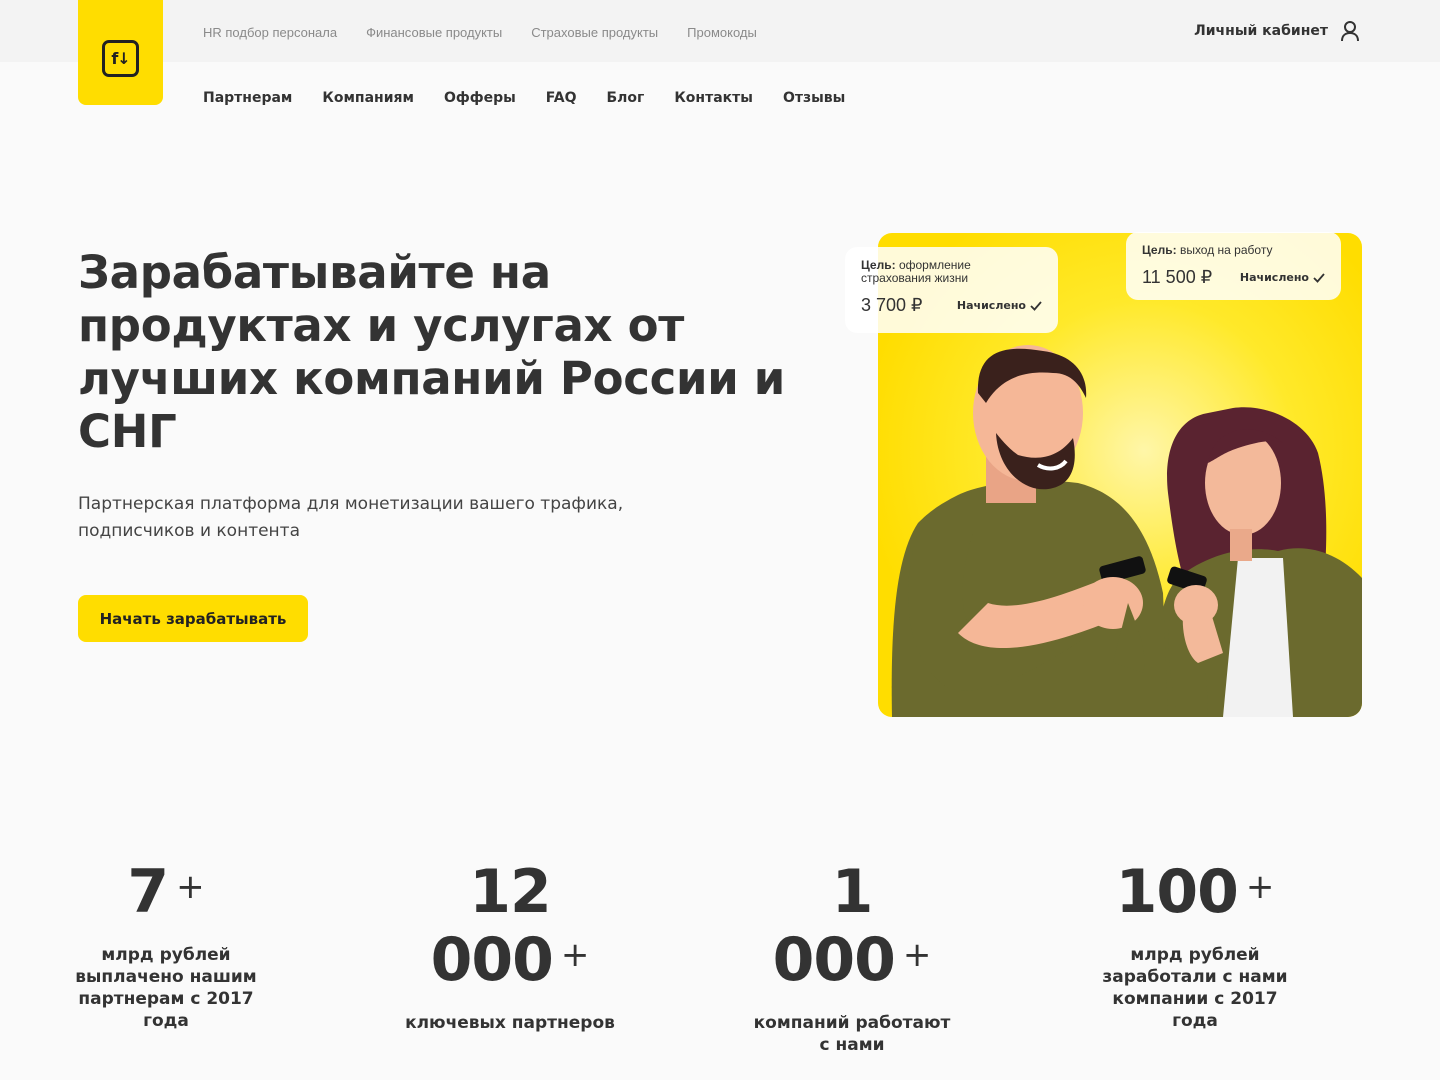  Describe the element at coordinates (148, 892) in the screenshot. I see `stat-number: 7` at that location.